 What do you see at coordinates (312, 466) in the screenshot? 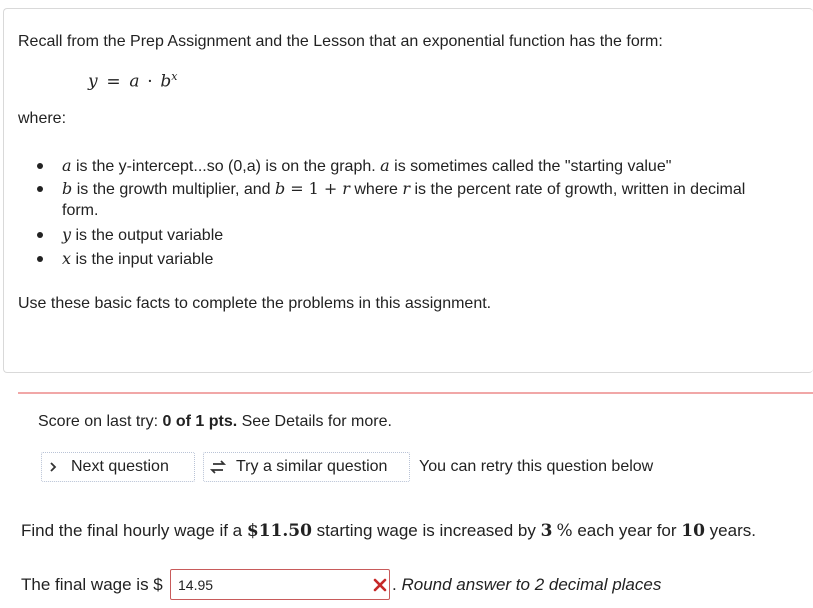
I see `try-similar-label: Try a similar question` at bounding box center [312, 466].